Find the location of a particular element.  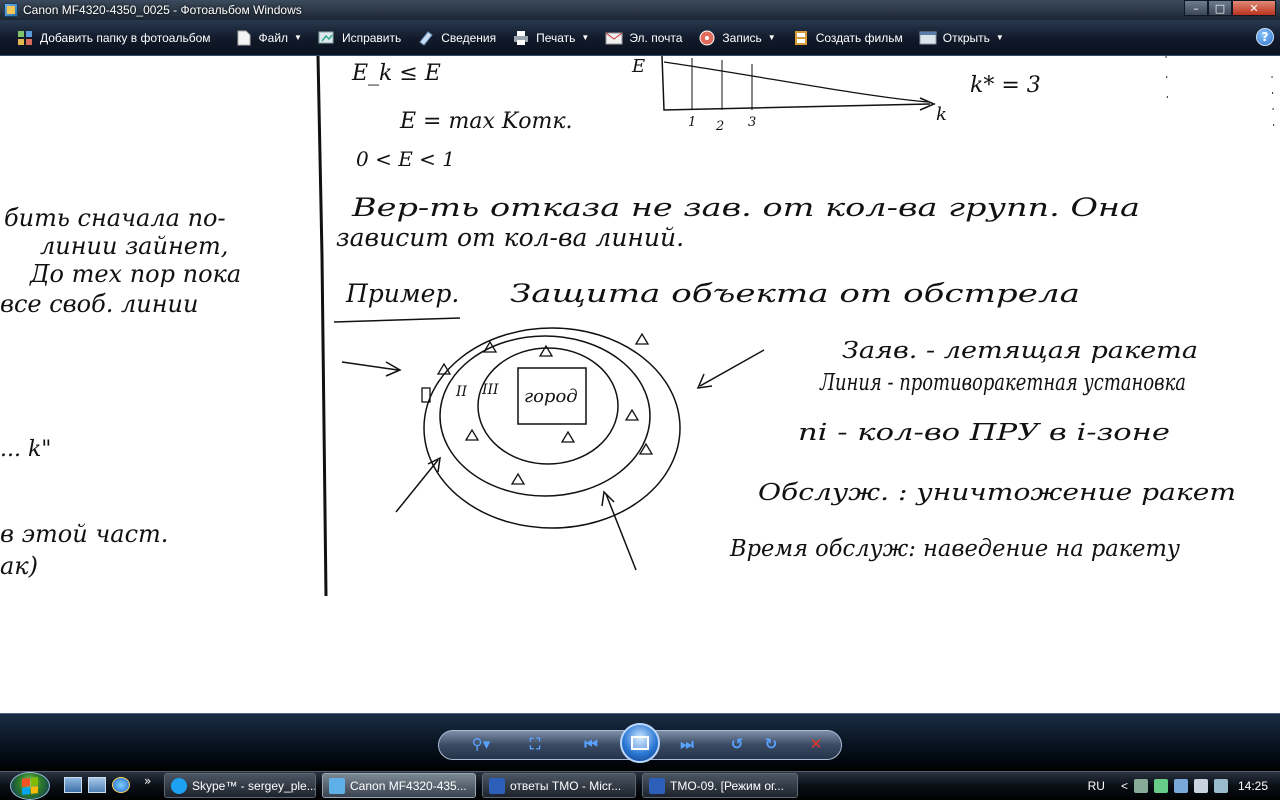

delete-icon: ✕ is located at coordinates (816, 744).